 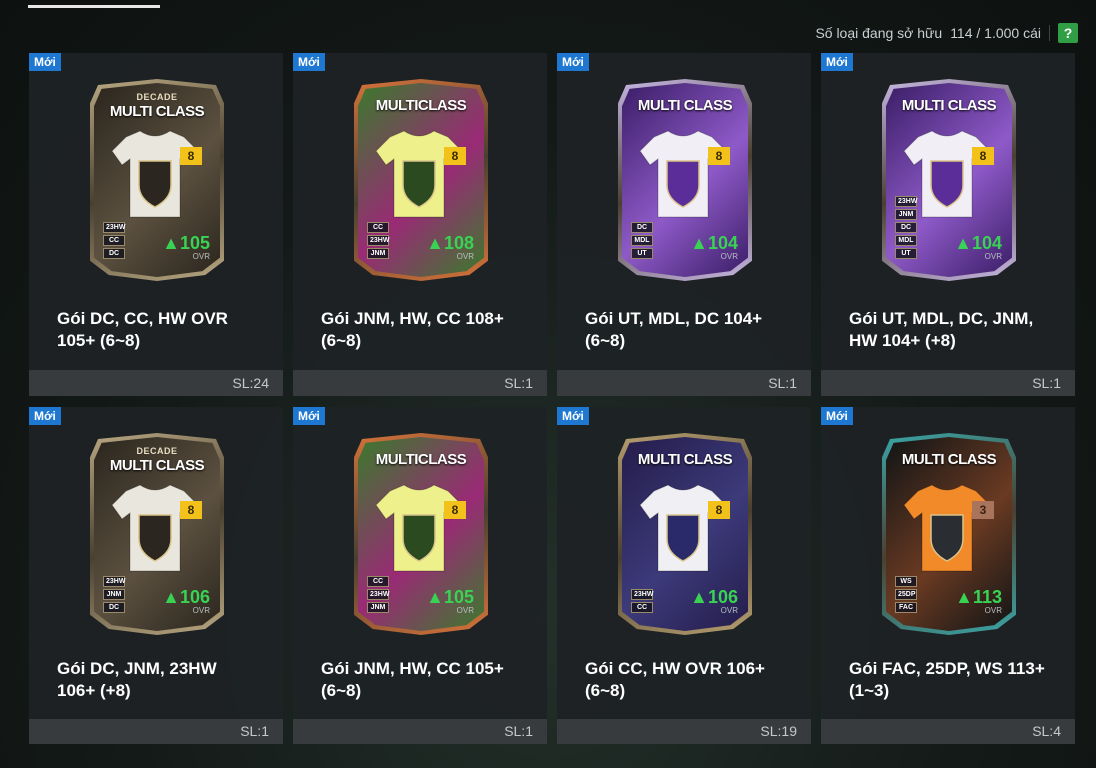 What do you see at coordinates (137, 679) in the screenshot?
I see `pack-name: Gói DC, JNM, 23HW 106+ (+8)` at bounding box center [137, 679].